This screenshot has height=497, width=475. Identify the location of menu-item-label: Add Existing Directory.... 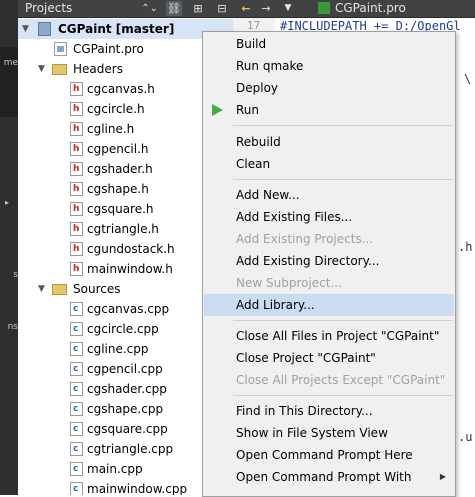
(308, 261).